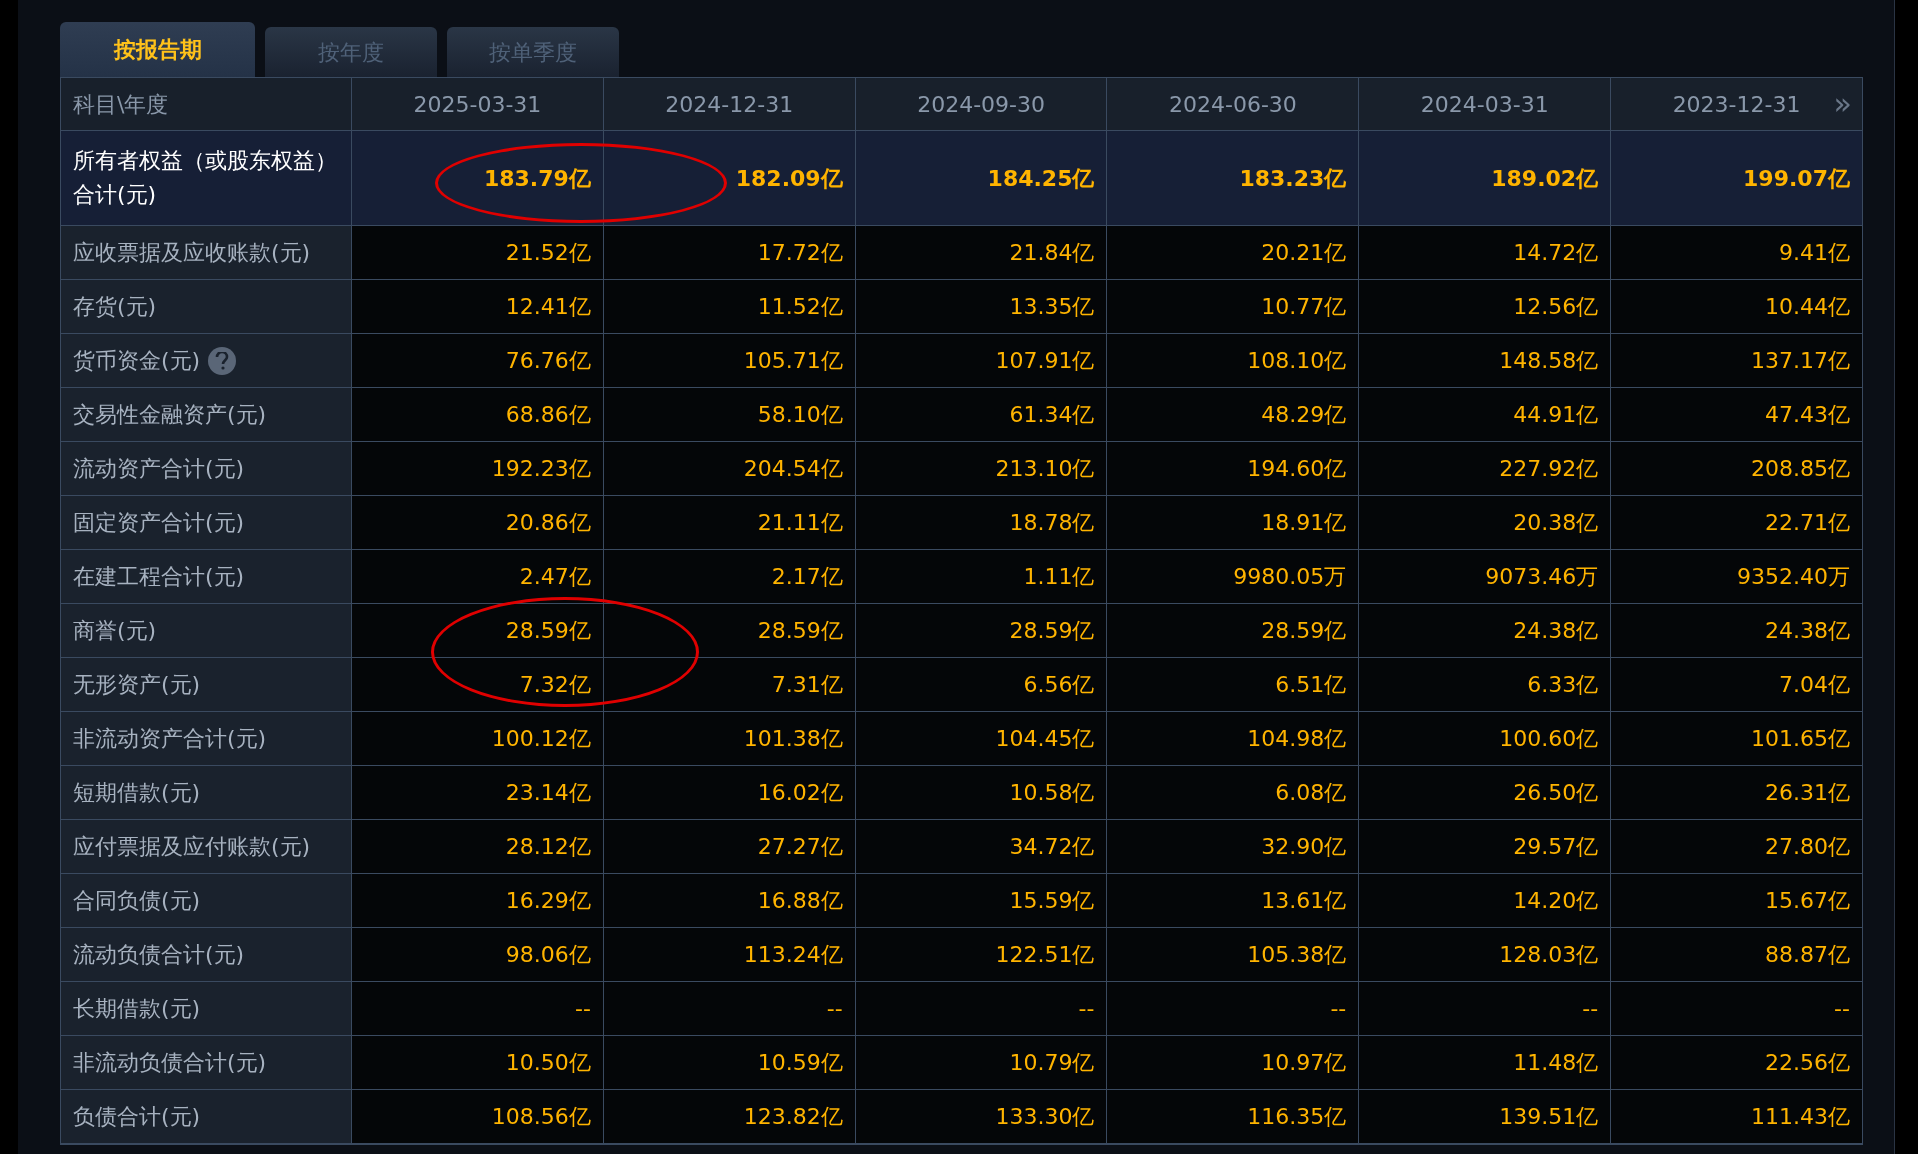  Describe the element at coordinates (1059, 685) in the screenshot. I see `value-cell-text: 6.56亿` at that location.